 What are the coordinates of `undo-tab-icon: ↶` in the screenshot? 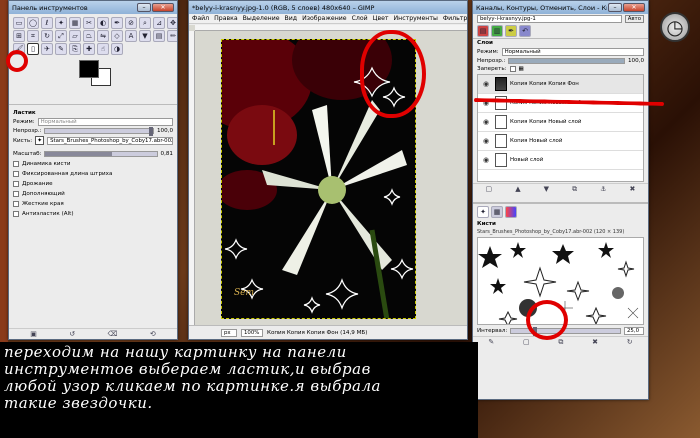 It's located at (525, 31).